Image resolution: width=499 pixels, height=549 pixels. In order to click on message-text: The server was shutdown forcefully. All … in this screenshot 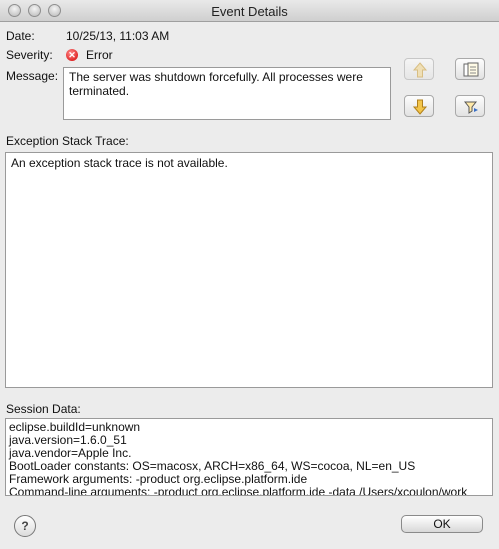, I will do `click(227, 93)`.